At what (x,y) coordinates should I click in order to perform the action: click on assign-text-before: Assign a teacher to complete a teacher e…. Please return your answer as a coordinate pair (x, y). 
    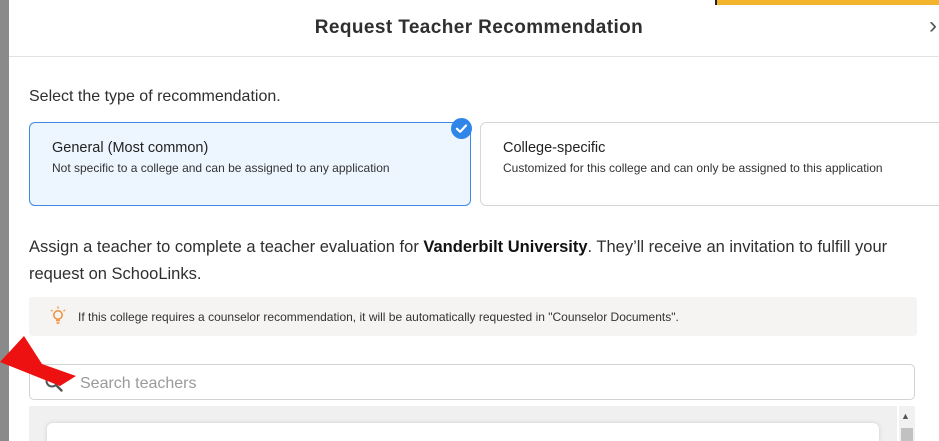
    Looking at the image, I should click on (226, 247).